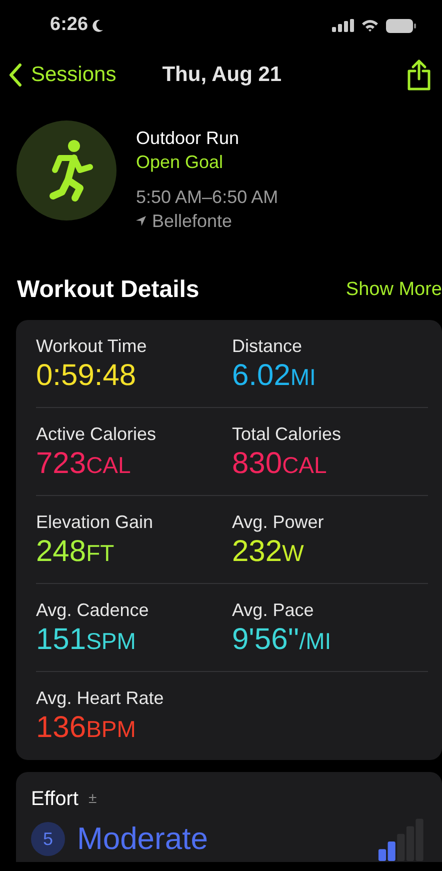 This screenshot has height=871, width=442. What do you see at coordinates (108, 290) in the screenshot?
I see `section-title: Workout Details` at bounding box center [108, 290].